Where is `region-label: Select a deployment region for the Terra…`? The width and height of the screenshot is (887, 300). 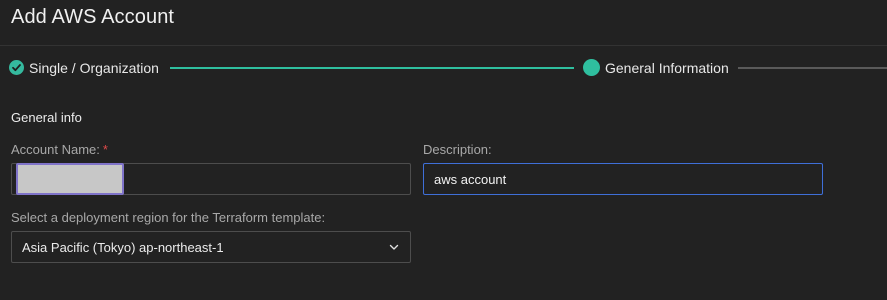 region-label: Select a deployment region for the Terra… is located at coordinates (168, 217).